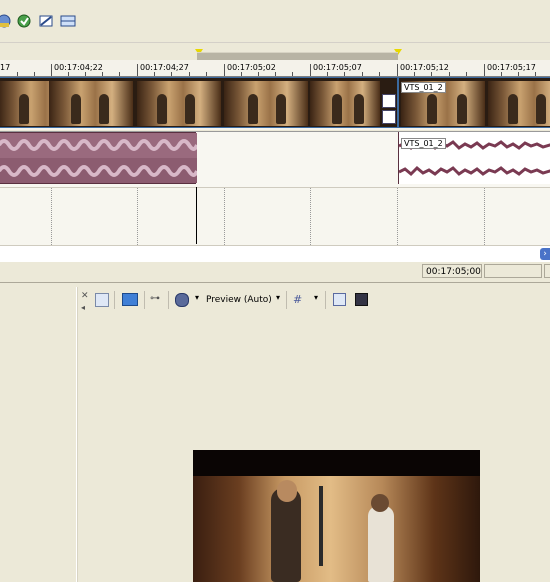 The height and width of the screenshot is (582, 550). Describe the element at coordinates (155, 300) in the screenshot. I see `video-fx-icon: ⊶` at that location.